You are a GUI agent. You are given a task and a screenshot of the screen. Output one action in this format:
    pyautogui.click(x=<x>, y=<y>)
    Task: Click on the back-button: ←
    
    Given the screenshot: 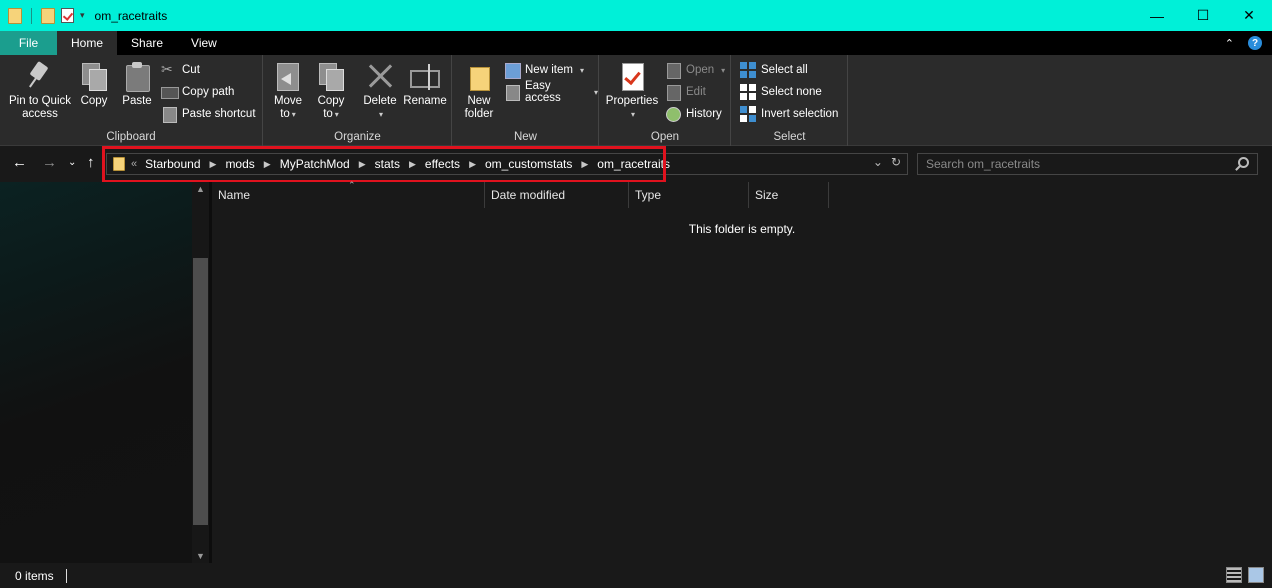 What is the action you would take?
    pyautogui.click(x=19, y=162)
    